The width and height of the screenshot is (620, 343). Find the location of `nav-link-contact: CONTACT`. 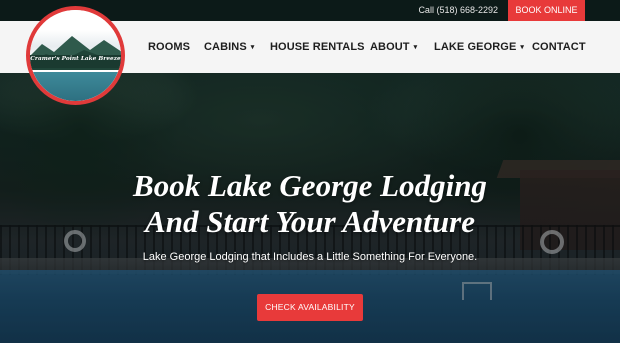

nav-link-contact: CONTACT is located at coordinates (559, 47).